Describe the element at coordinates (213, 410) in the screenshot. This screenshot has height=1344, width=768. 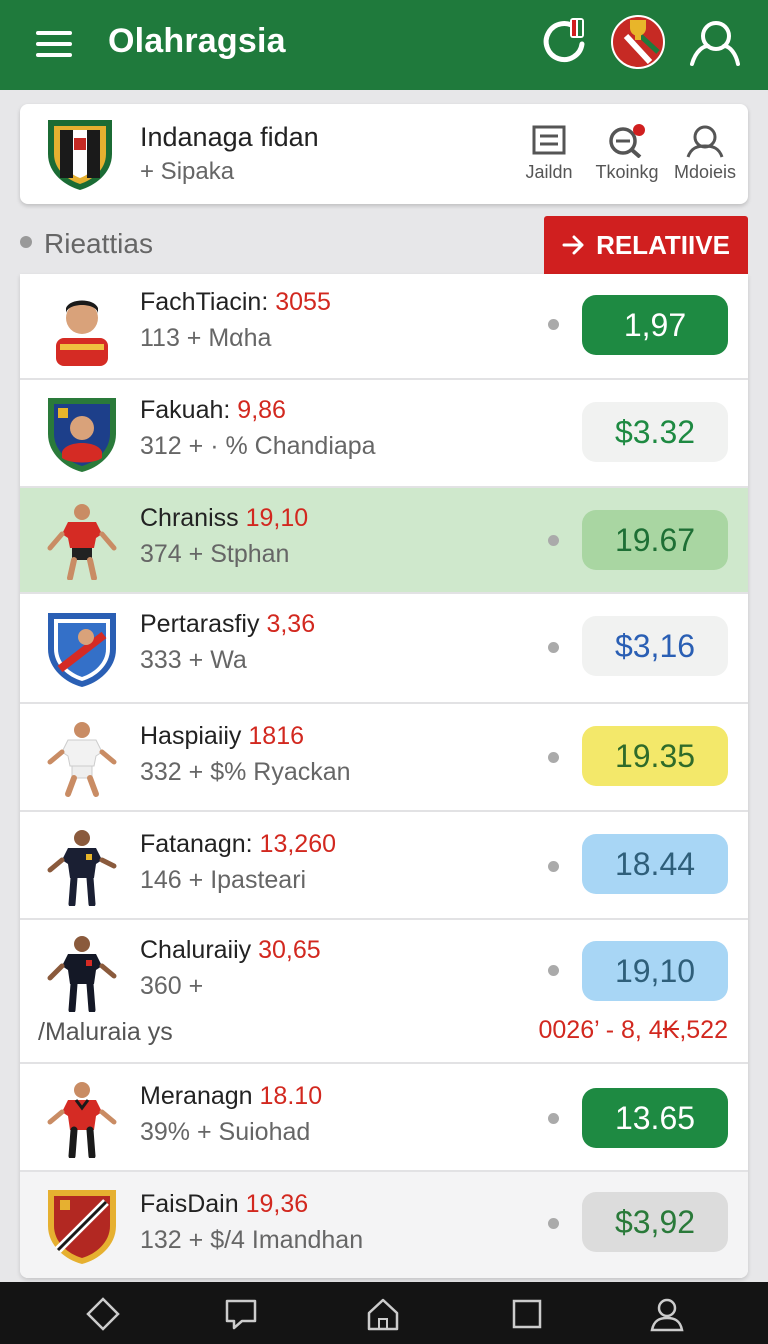
I see `player-name: Fakuah: 9,86` at that location.